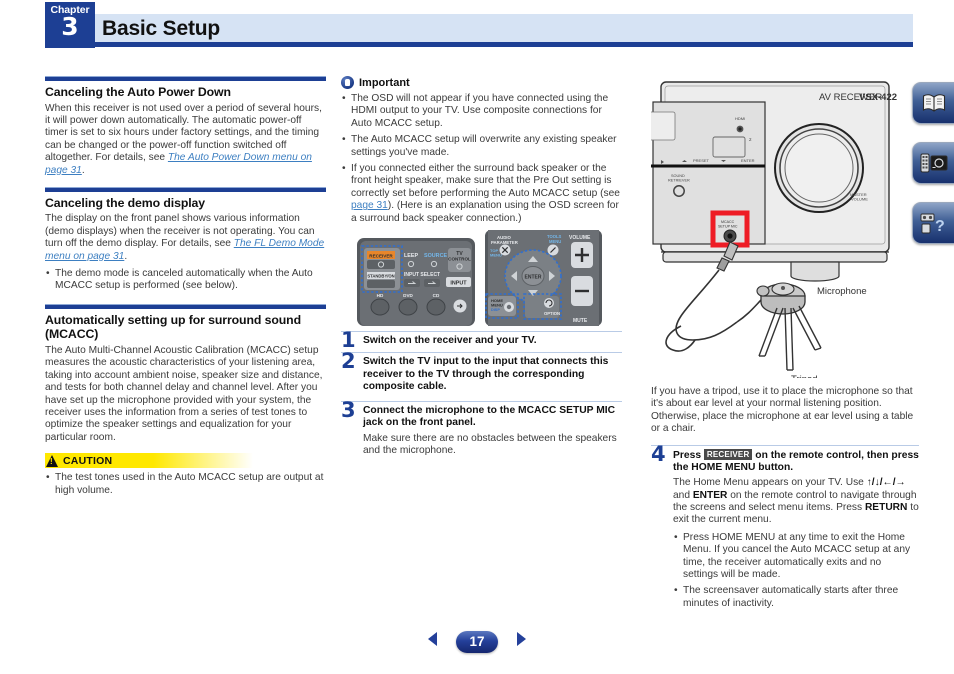 The image size is (954, 674). Describe the element at coordinates (886, 483) in the screenshot. I see `arrow-keys-glyphs: ↑/↓/←/→` at that location.